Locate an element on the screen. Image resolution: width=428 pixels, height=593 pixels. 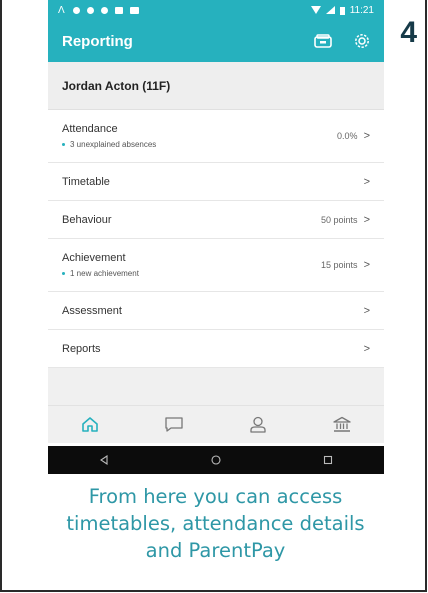
recents-icon is located at coordinates (328, 460).